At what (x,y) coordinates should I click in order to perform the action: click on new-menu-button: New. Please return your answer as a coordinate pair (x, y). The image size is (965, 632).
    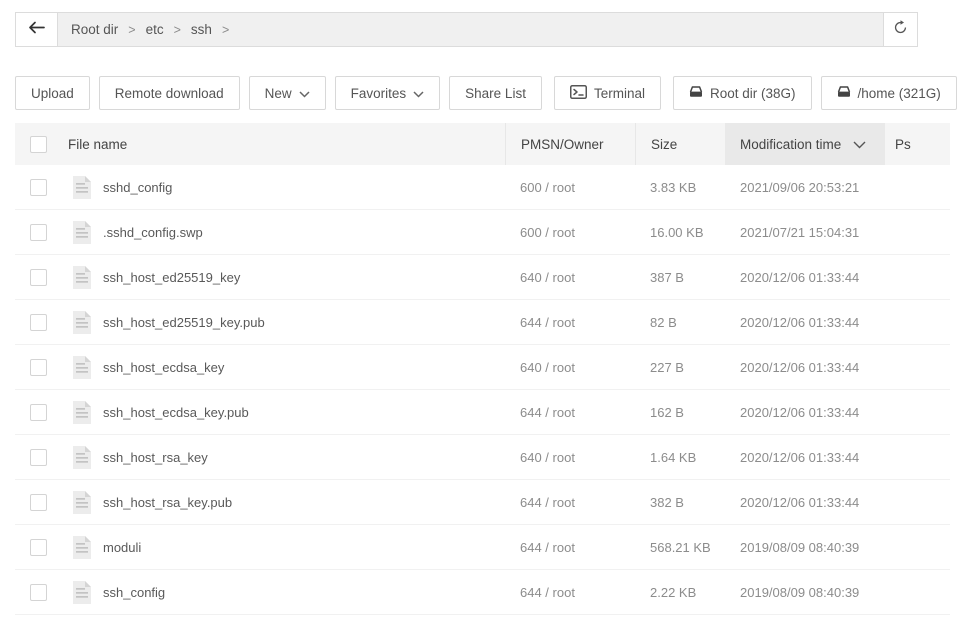
    Looking at the image, I should click on (287, 93).